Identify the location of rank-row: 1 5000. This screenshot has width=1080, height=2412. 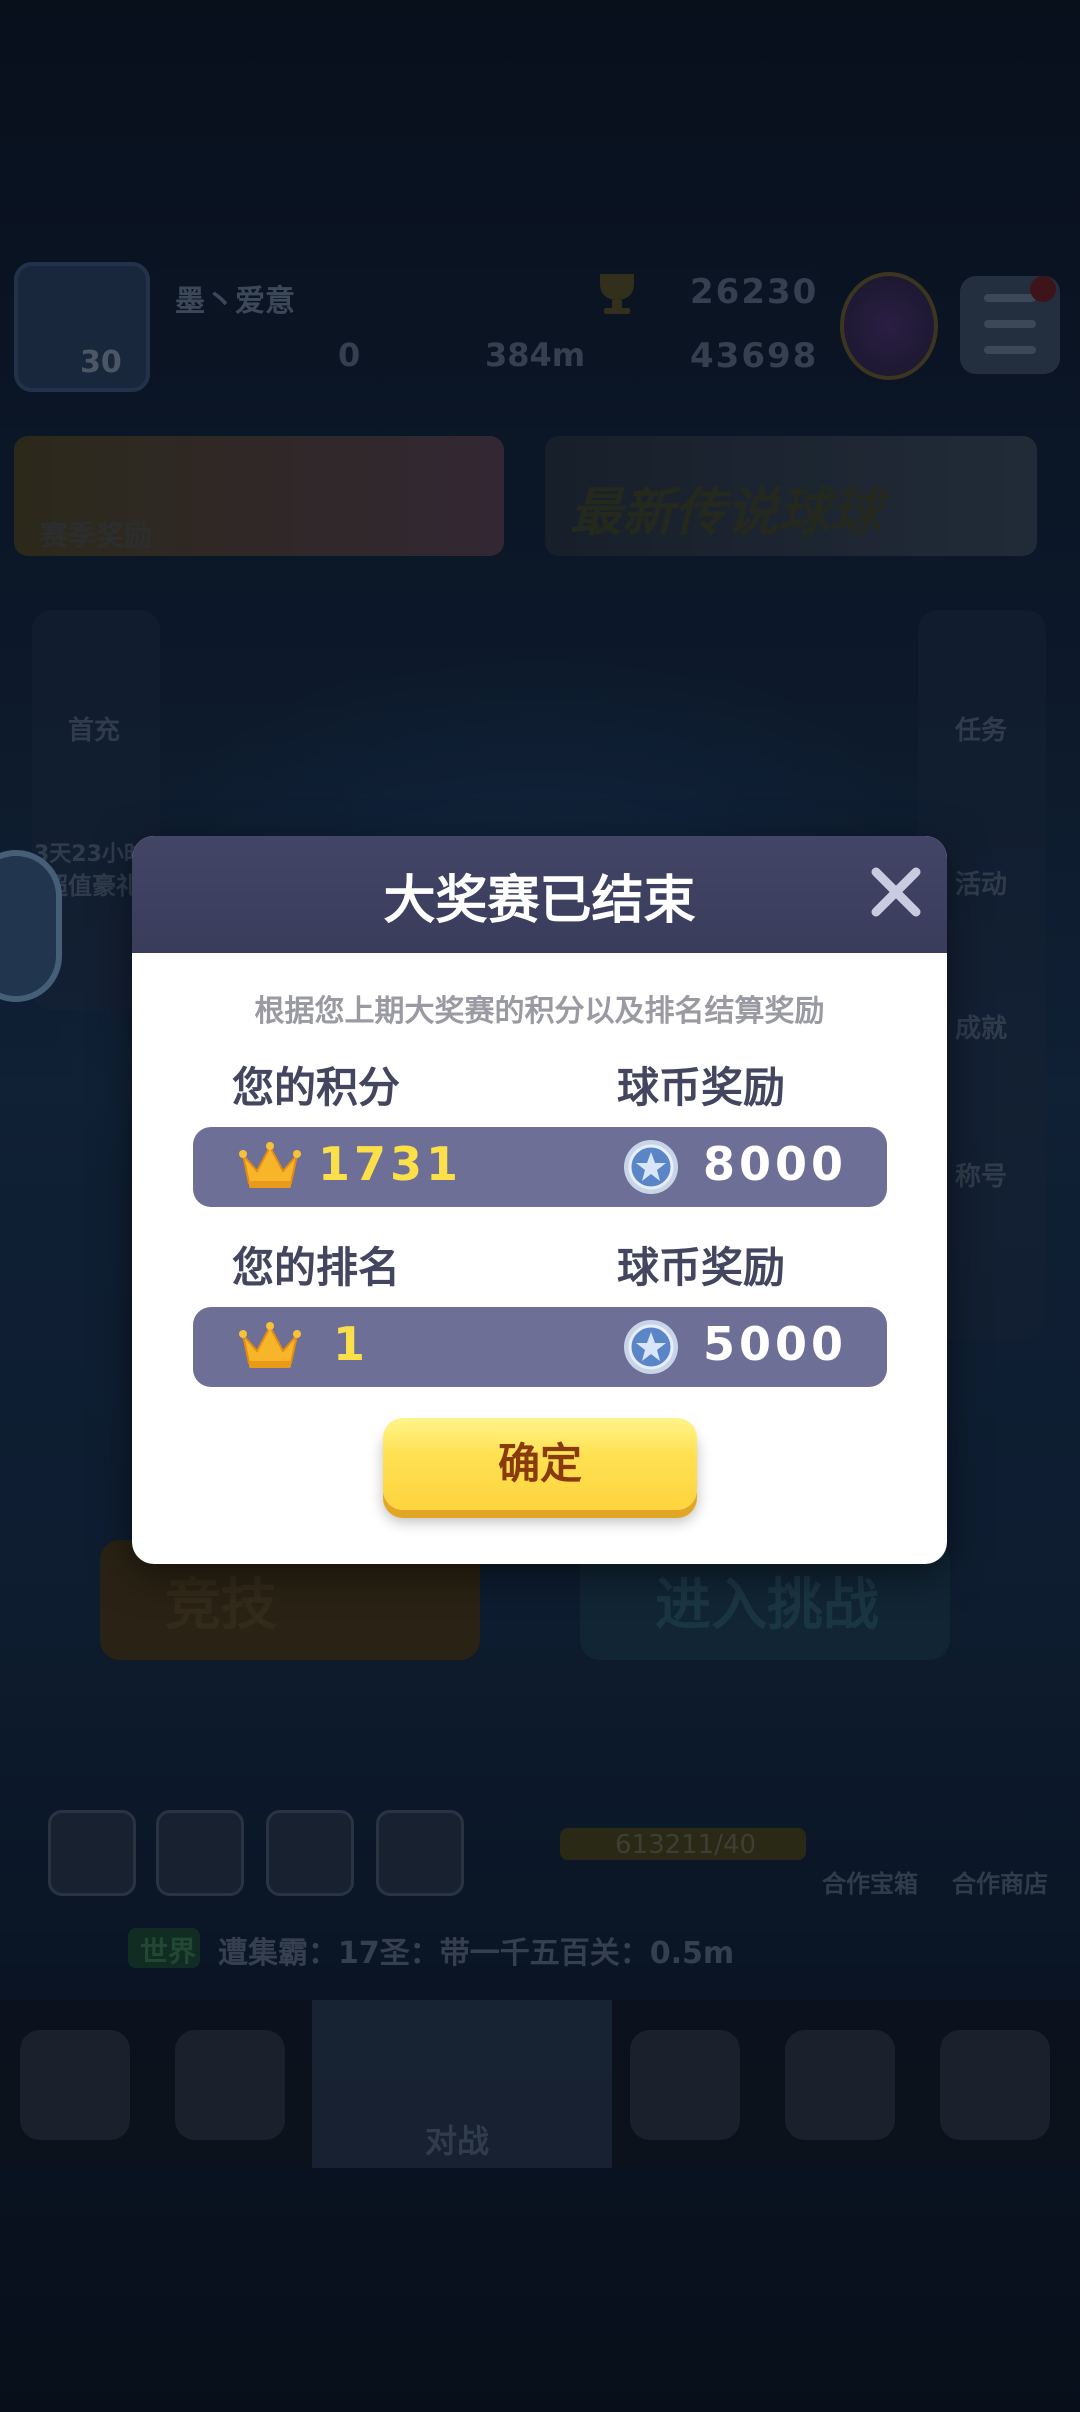
(540, 1347).